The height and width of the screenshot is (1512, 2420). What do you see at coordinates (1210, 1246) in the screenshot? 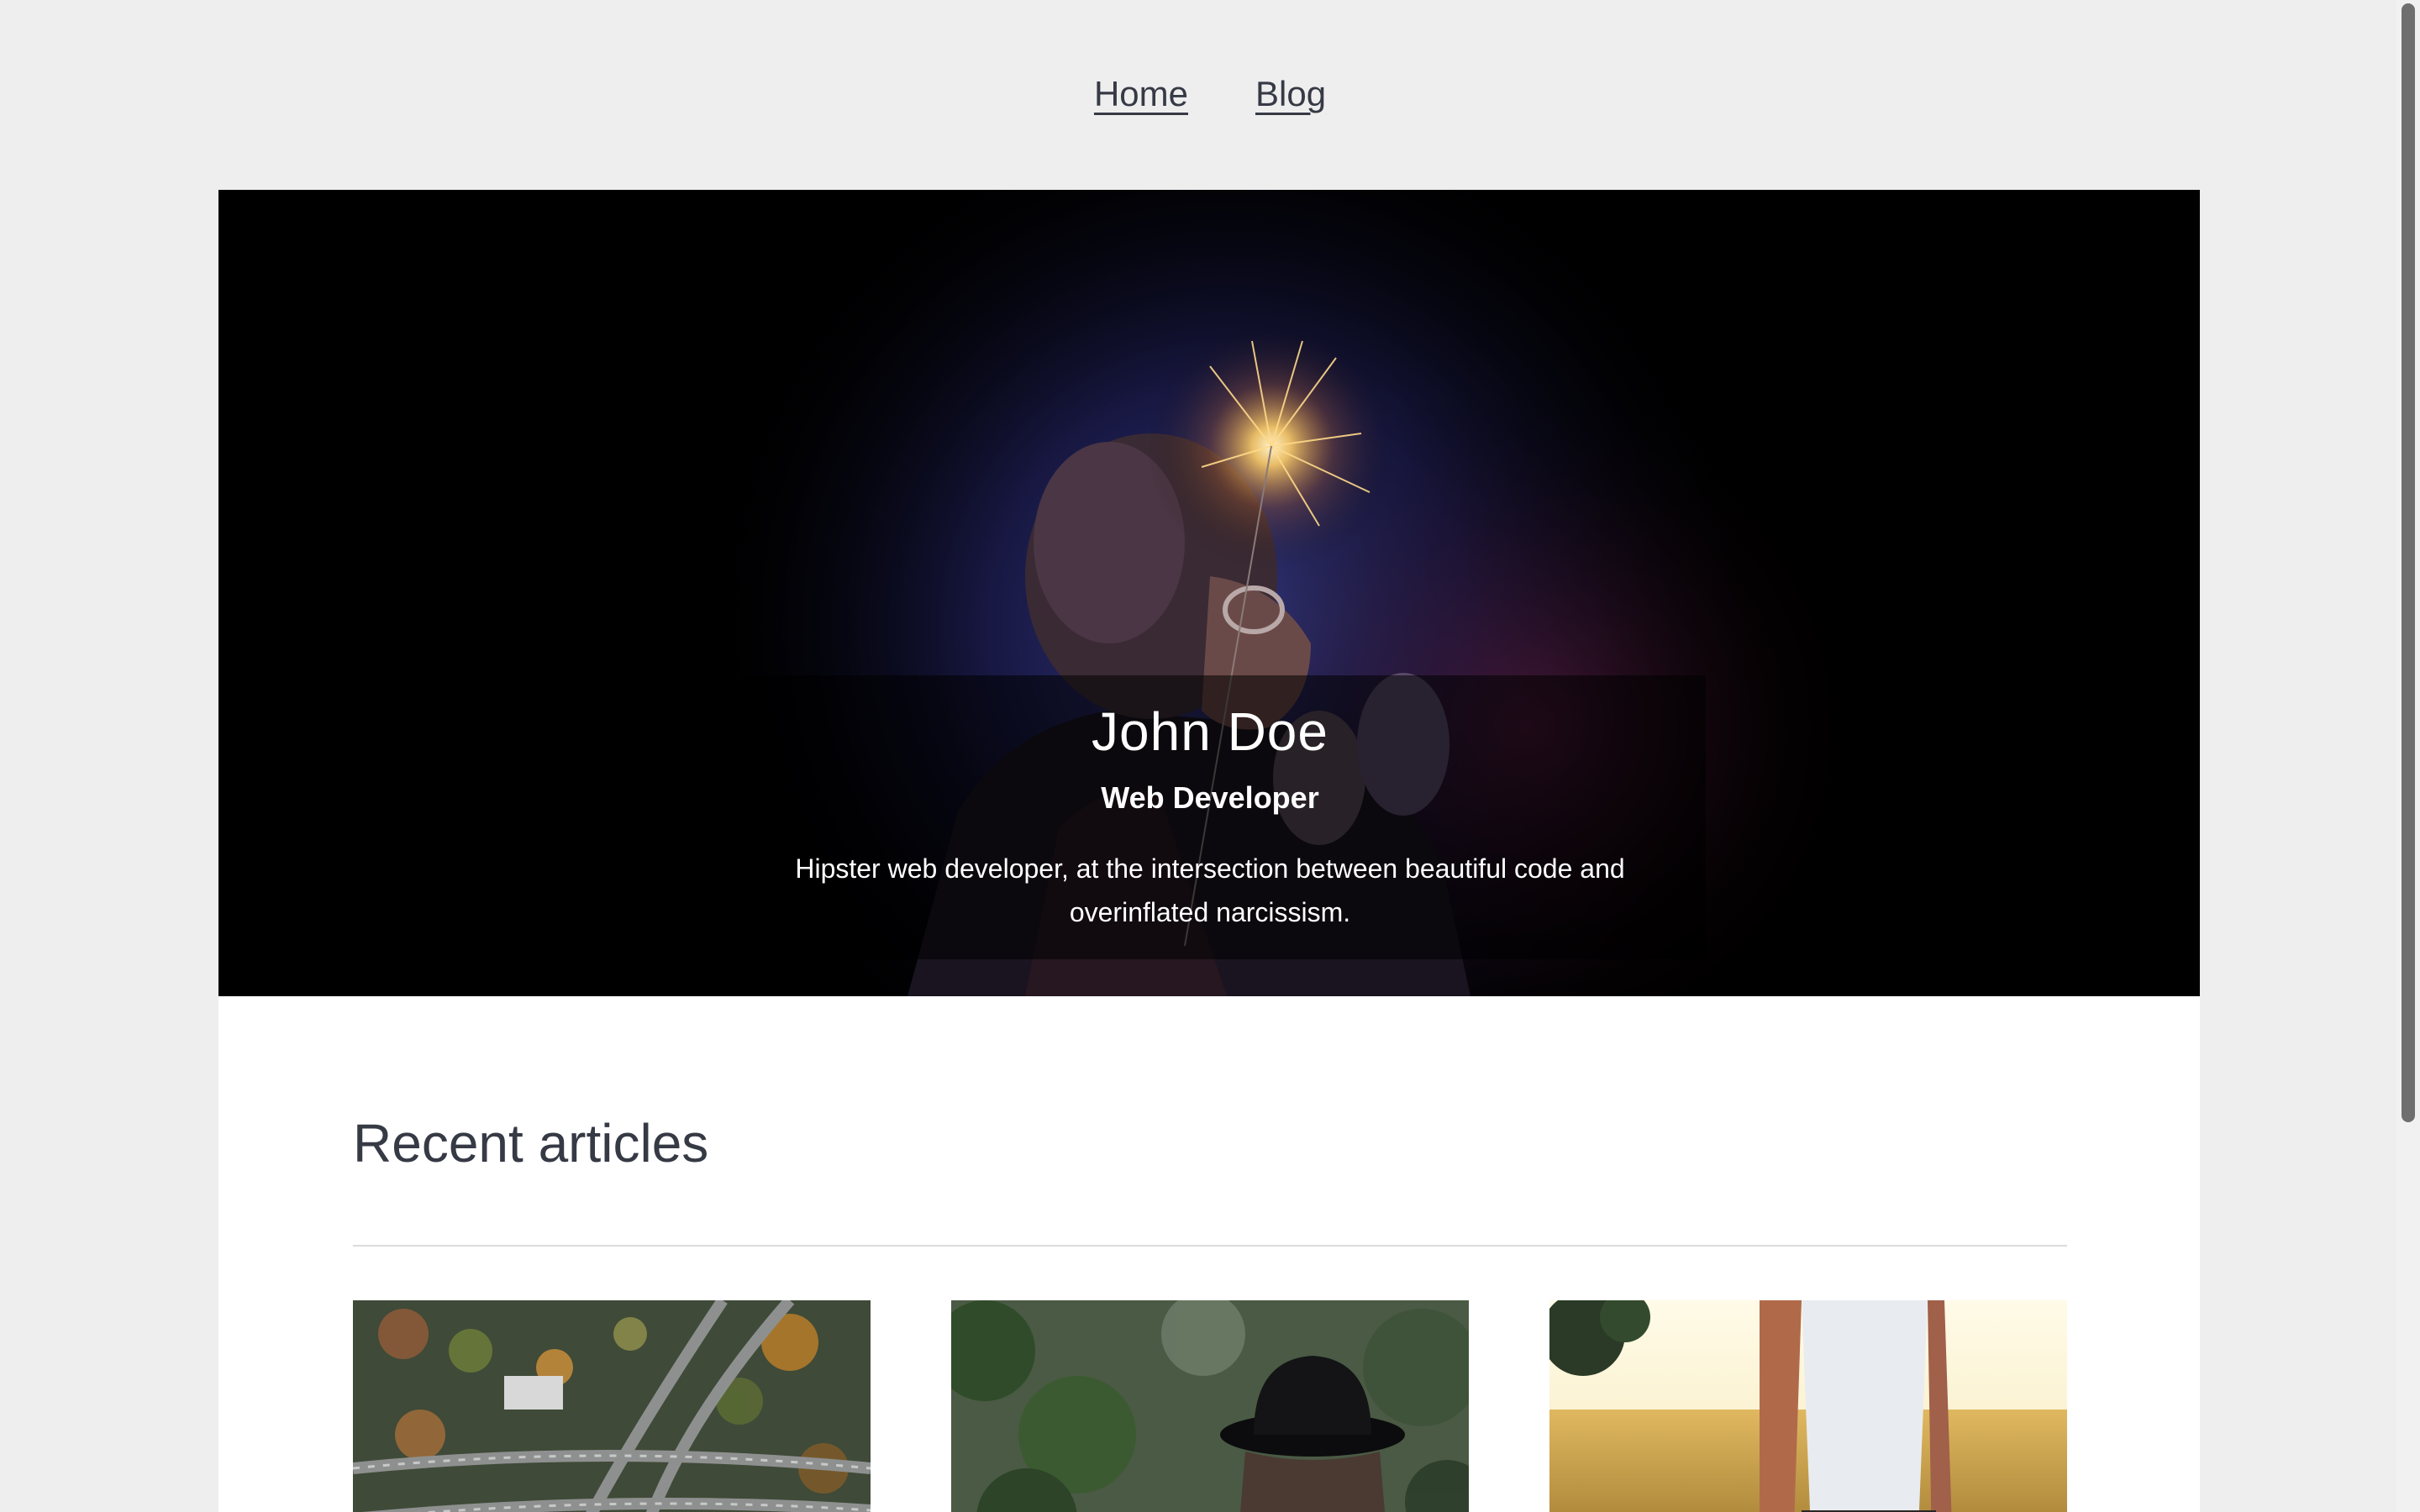
I see `section-divider` at bounding box center [1210, 1246].